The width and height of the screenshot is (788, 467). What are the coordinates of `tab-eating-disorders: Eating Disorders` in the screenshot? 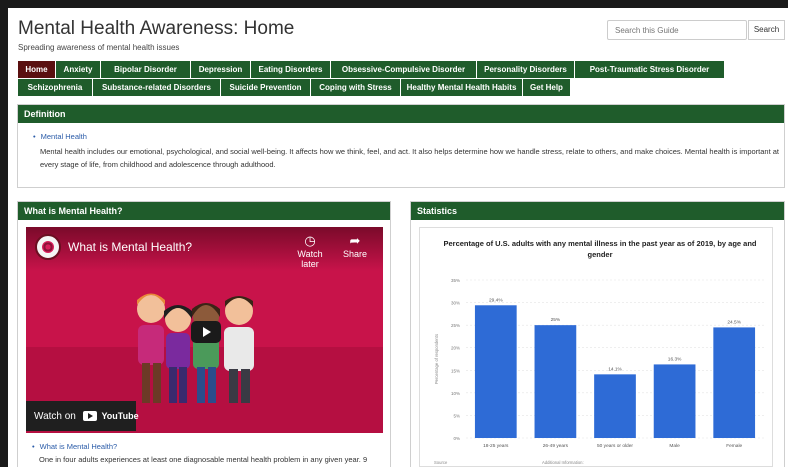 It's located at (291, 69).